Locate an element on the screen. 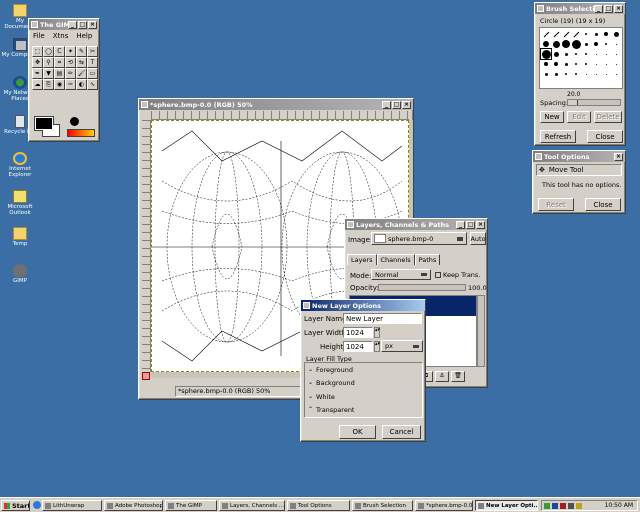 Image resolution: width=640 pixels, height=512 pixels. title-bar: Layers, Channels & Paths _ □ × is located at coordinates (416, 224).